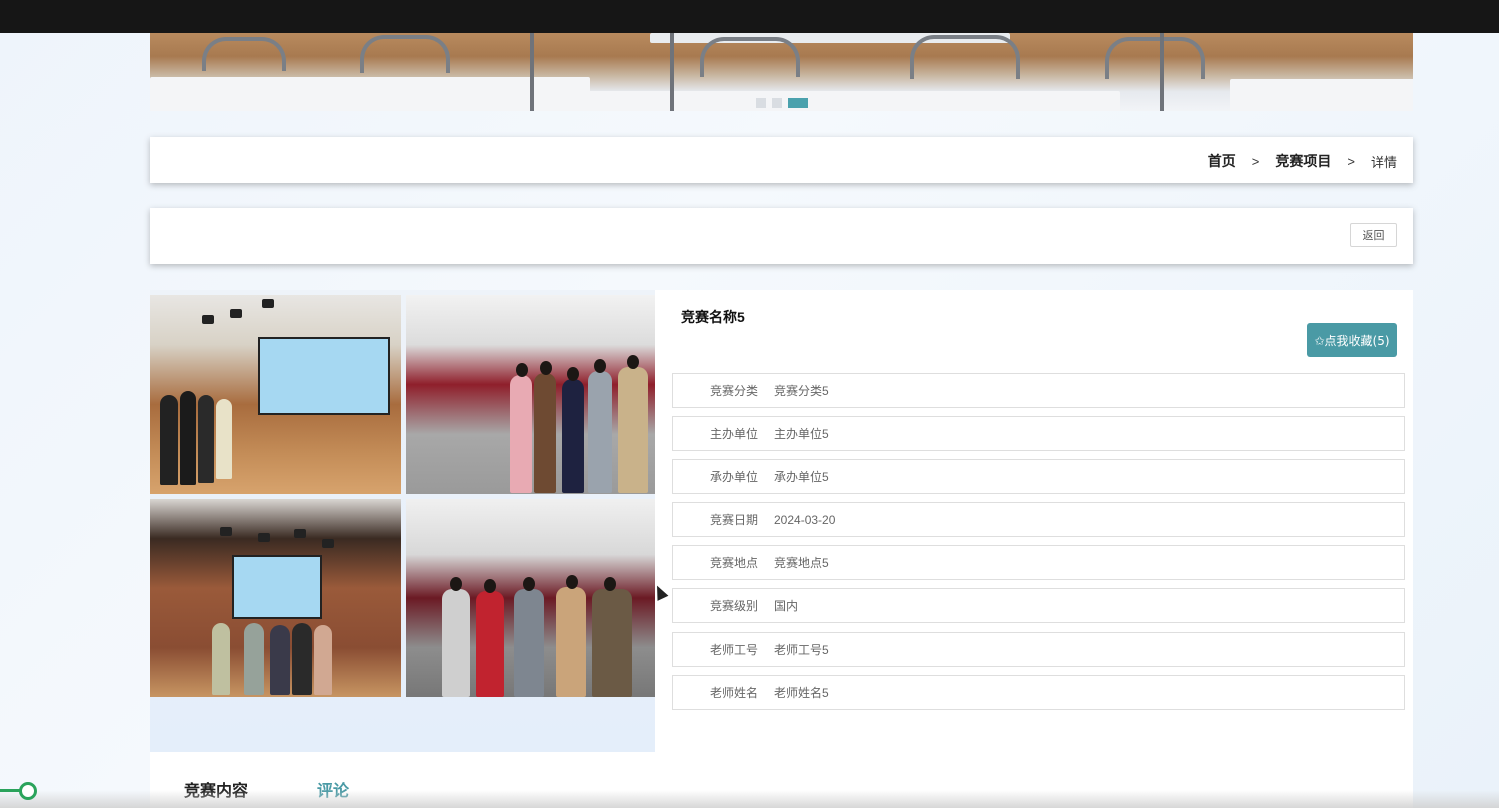 The height and width of the screenshot is (808, 1499). Describe the element at coordinates (1038, 605) in the screenshot. I see `detail-row: 竞赛级别 国内` at that location.